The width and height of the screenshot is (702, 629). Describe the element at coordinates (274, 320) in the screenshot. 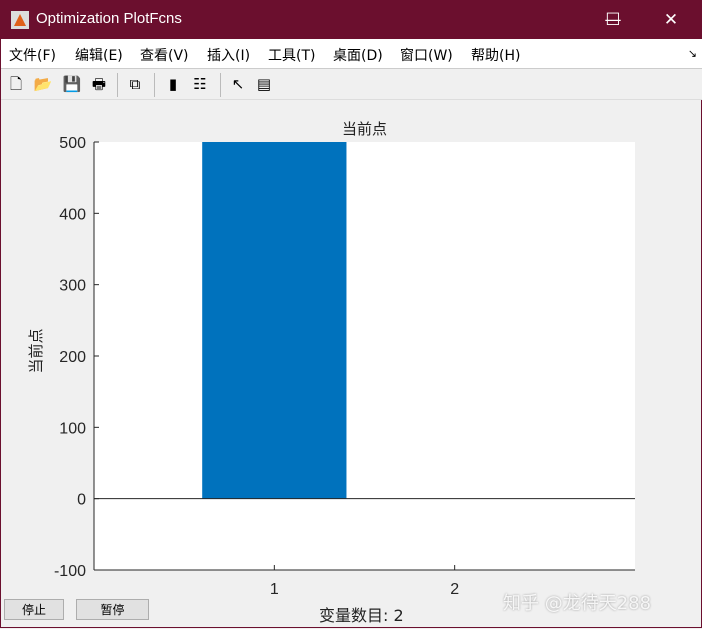

I see `bar` at that location.